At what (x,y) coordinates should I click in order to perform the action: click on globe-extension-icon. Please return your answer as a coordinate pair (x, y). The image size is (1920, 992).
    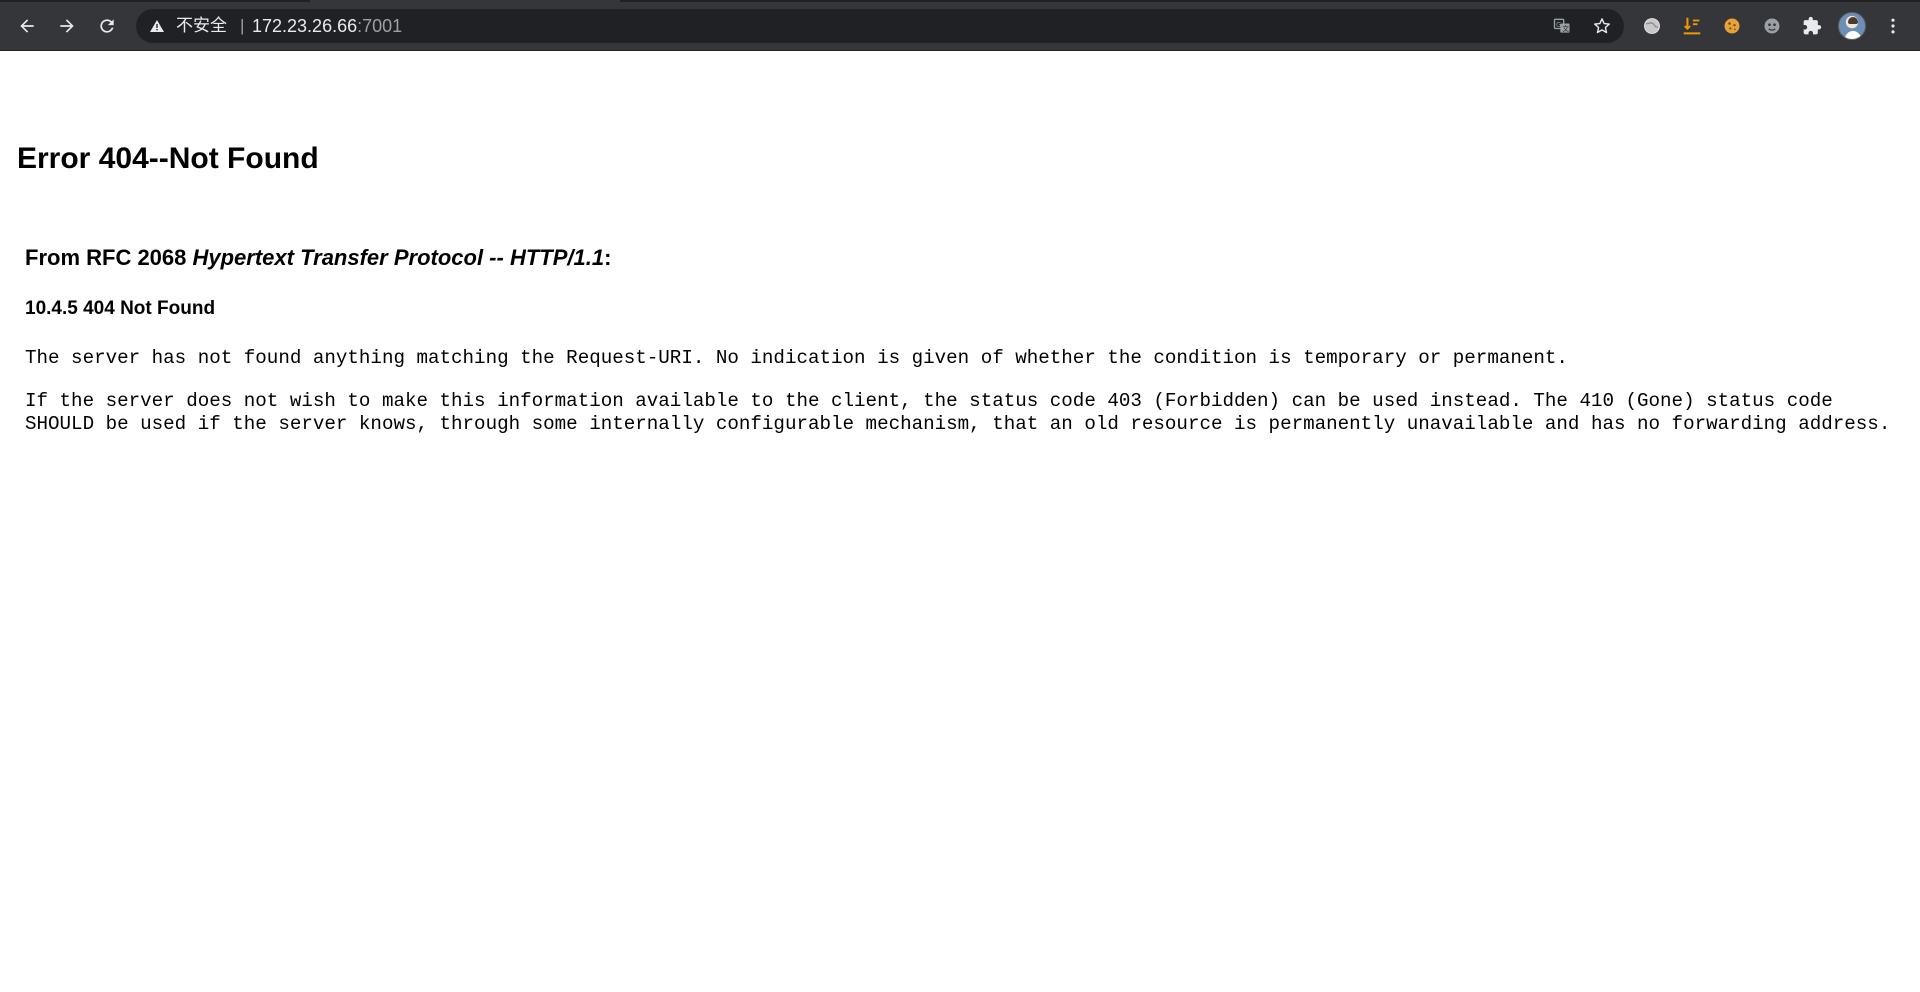
    Looking at the image, I should click on (1652, 26).